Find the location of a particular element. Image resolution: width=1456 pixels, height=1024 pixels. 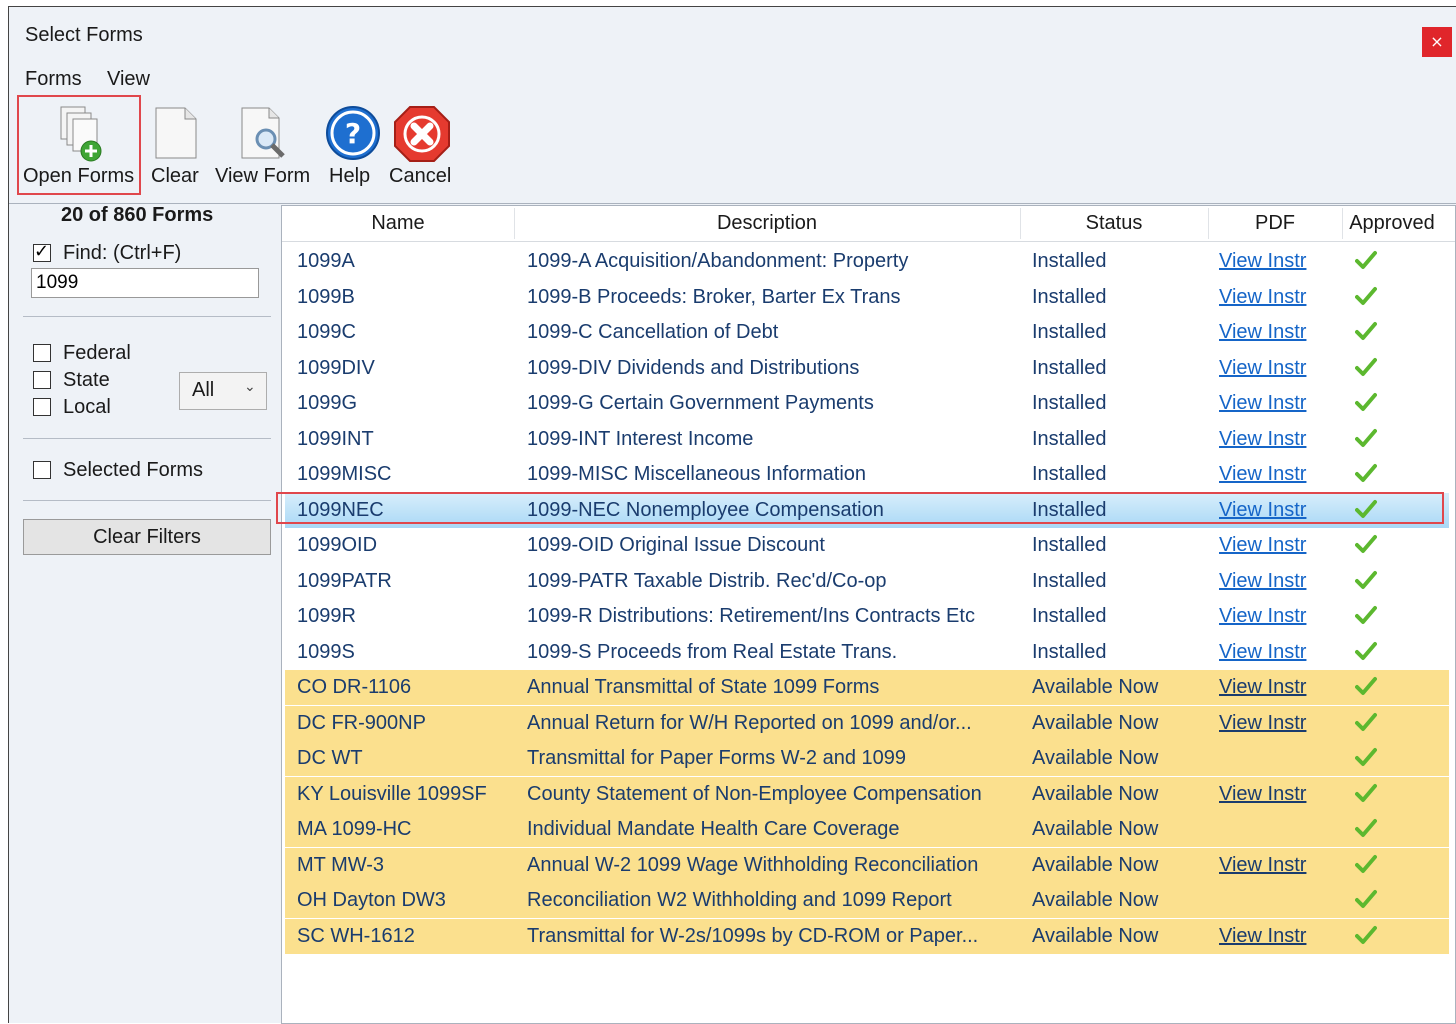

cancel-button: Cancel is located at coordinates (424, 145).